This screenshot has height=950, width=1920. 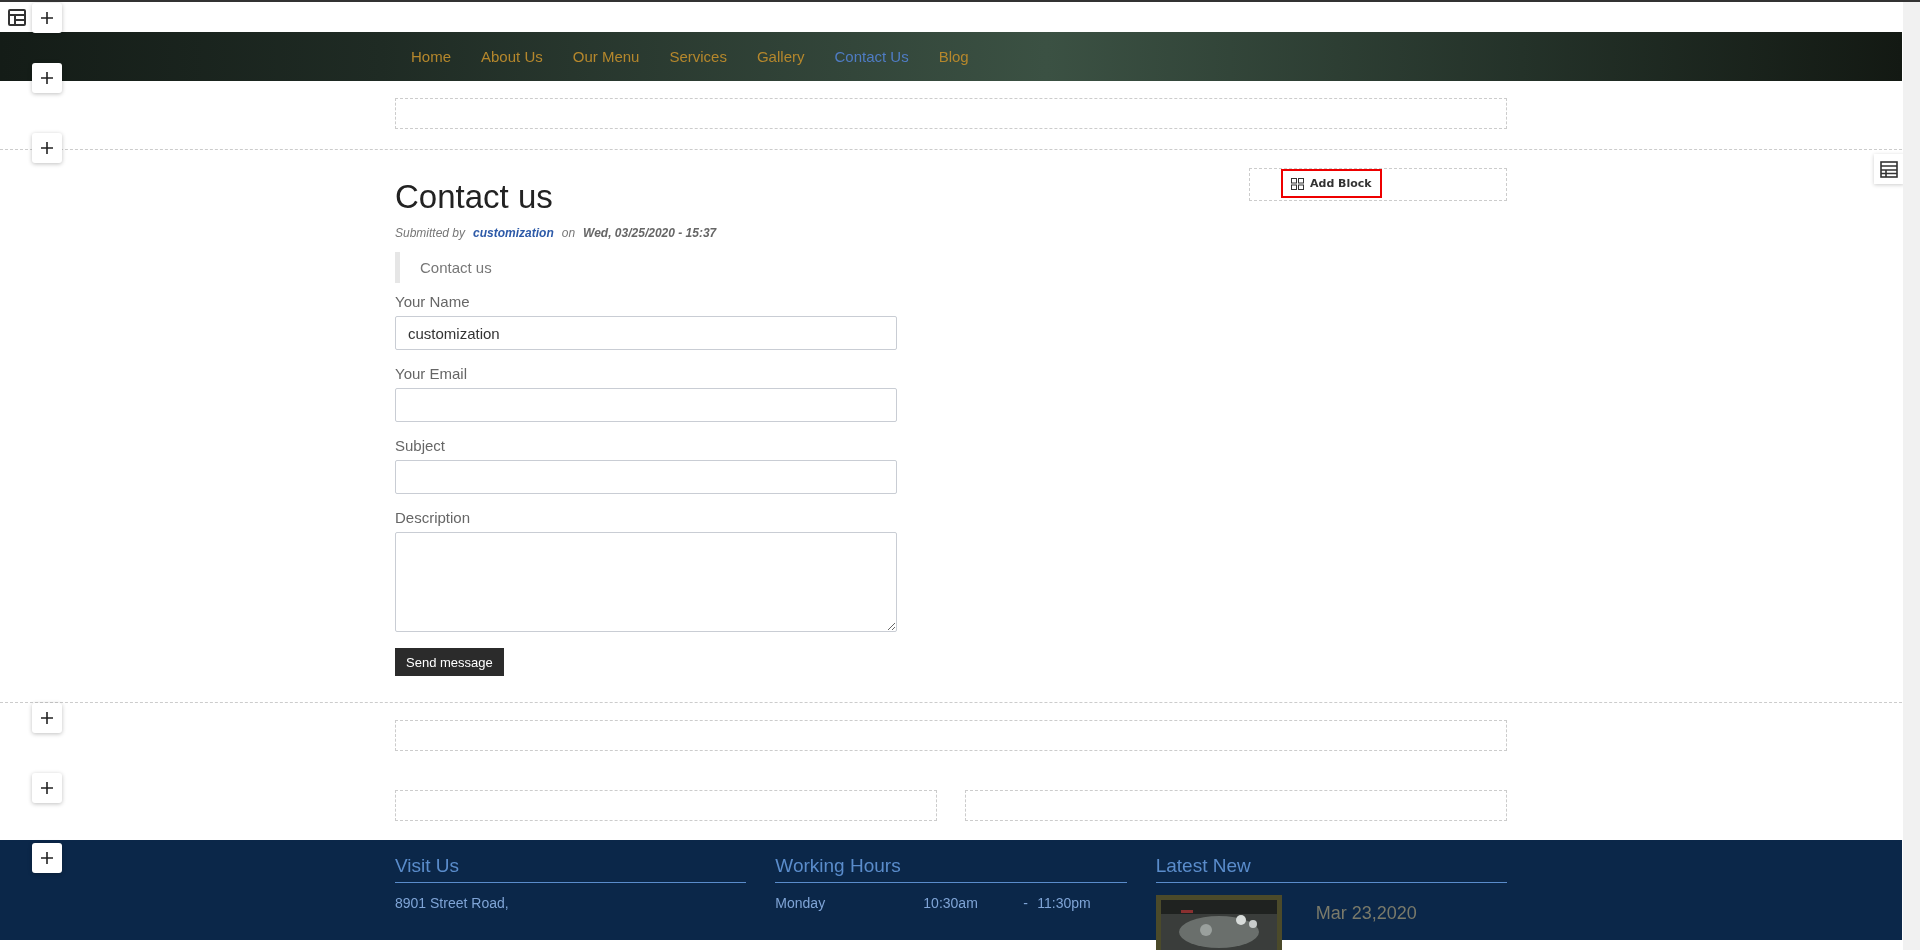 I want to click on field-label: Description, so click(x=433, y=517).